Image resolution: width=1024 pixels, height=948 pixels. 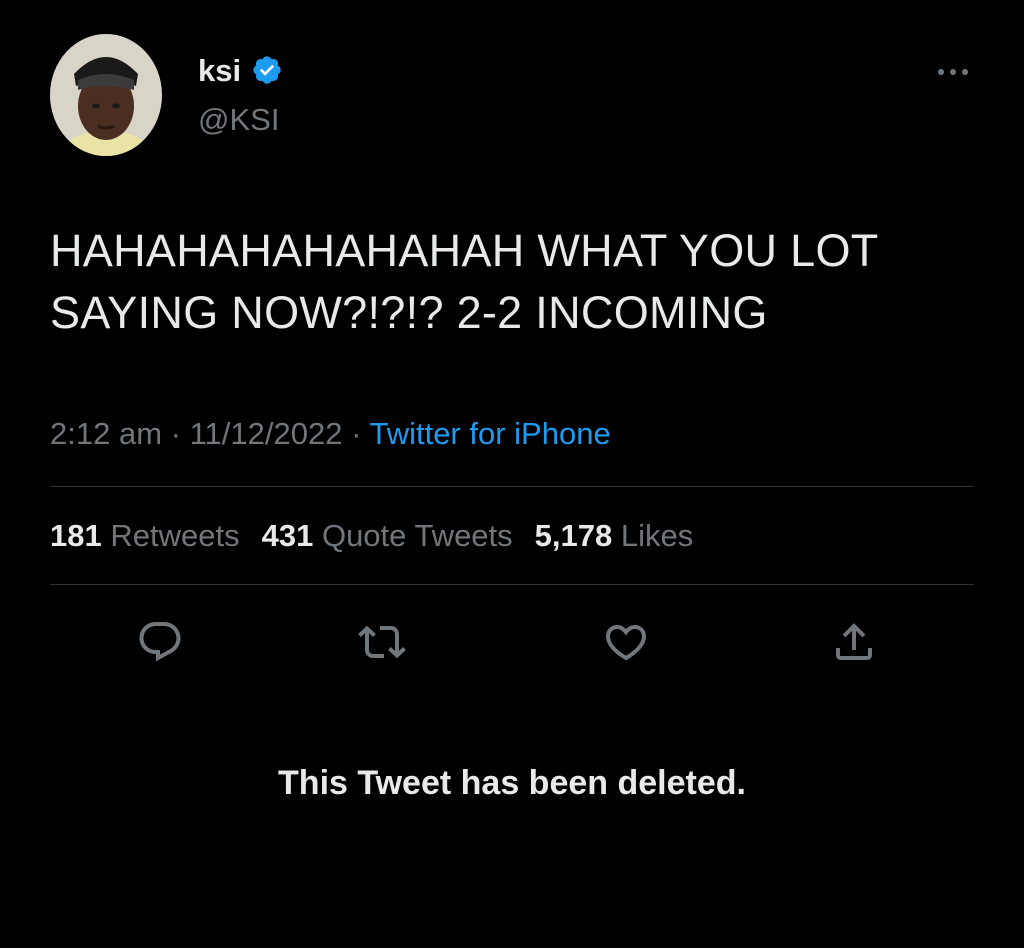 I want to click on tweet-time: 2:12 am, so click(x=106, y=433).